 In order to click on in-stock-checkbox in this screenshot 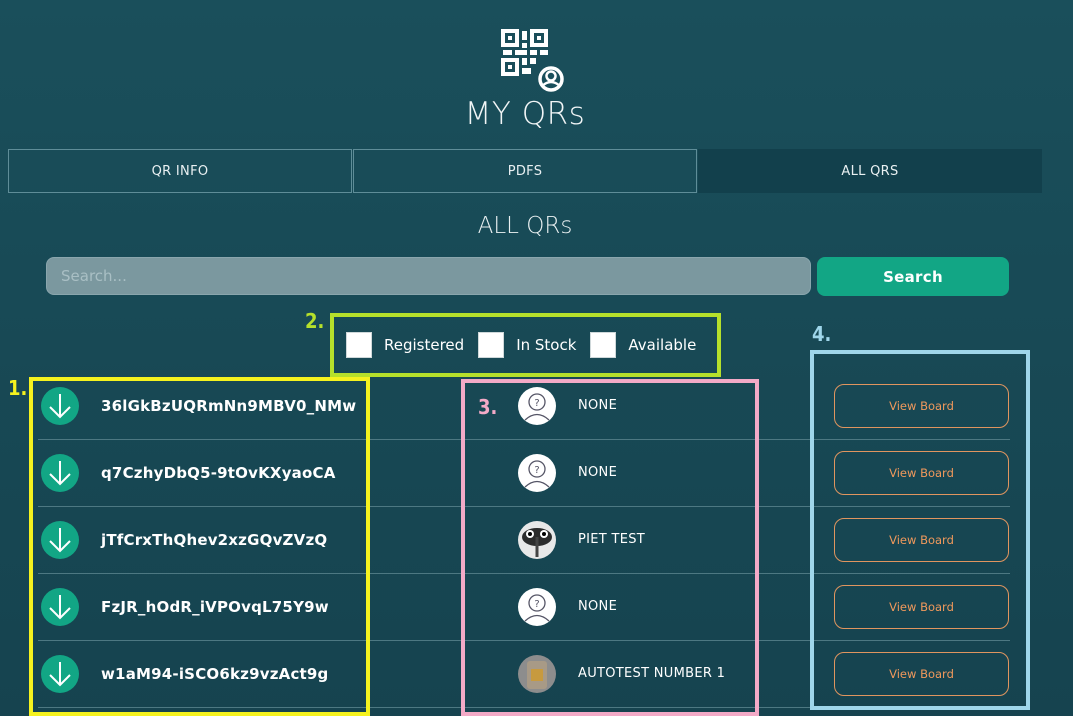, I will do `click(491, 345)`.